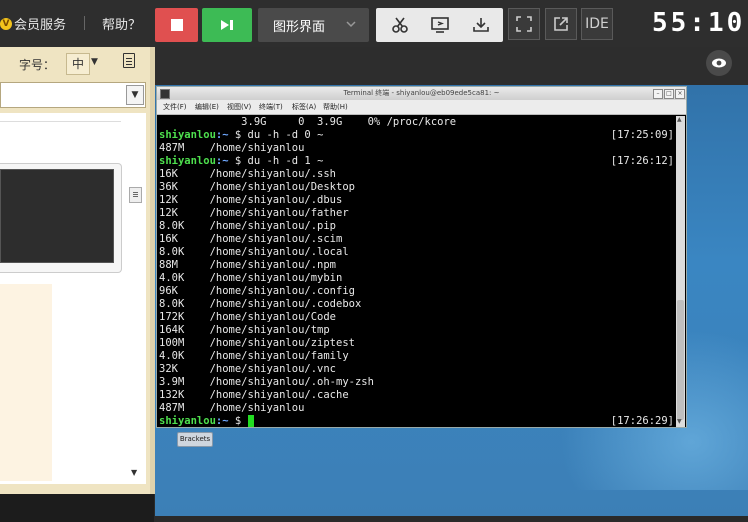  Describe the element at coordinates (679, 119) in the screenshot. I see `scroll-up-icon: ▲` at that location.